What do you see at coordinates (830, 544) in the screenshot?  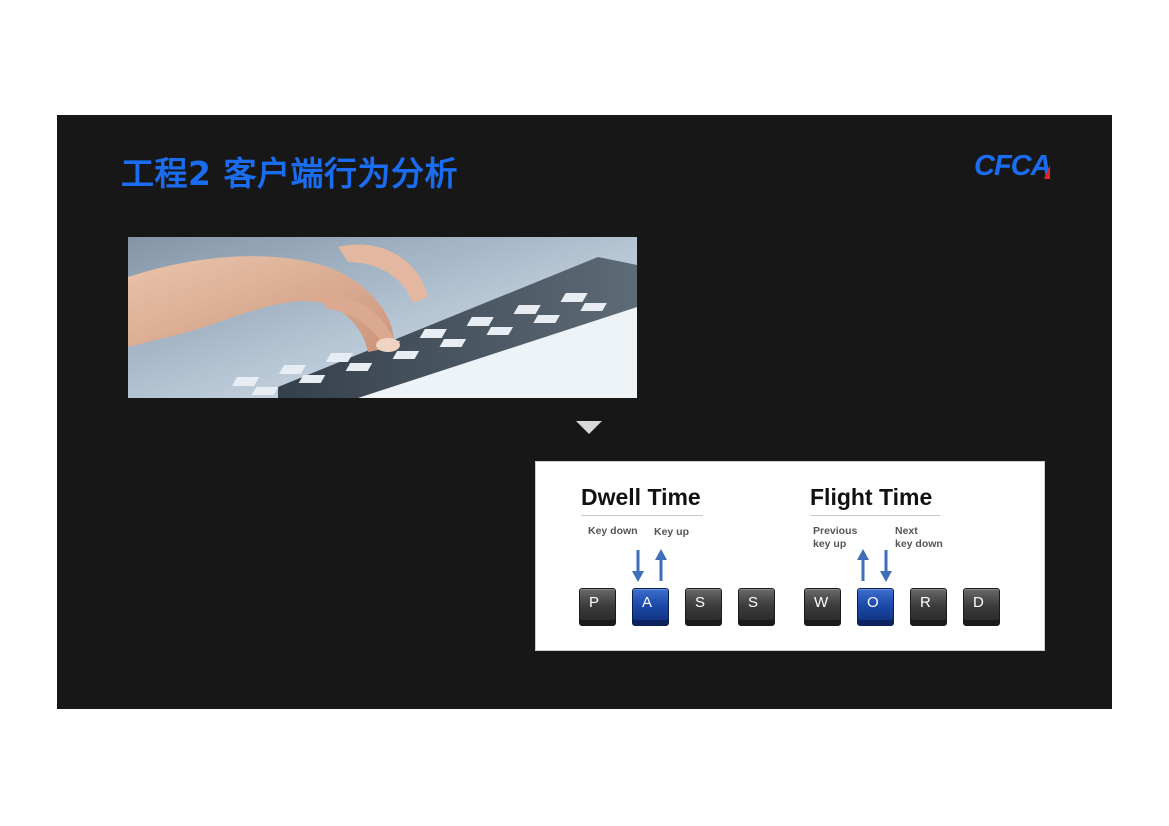 I see `previous-label-line2: key up` at bounding box center [830, 544].